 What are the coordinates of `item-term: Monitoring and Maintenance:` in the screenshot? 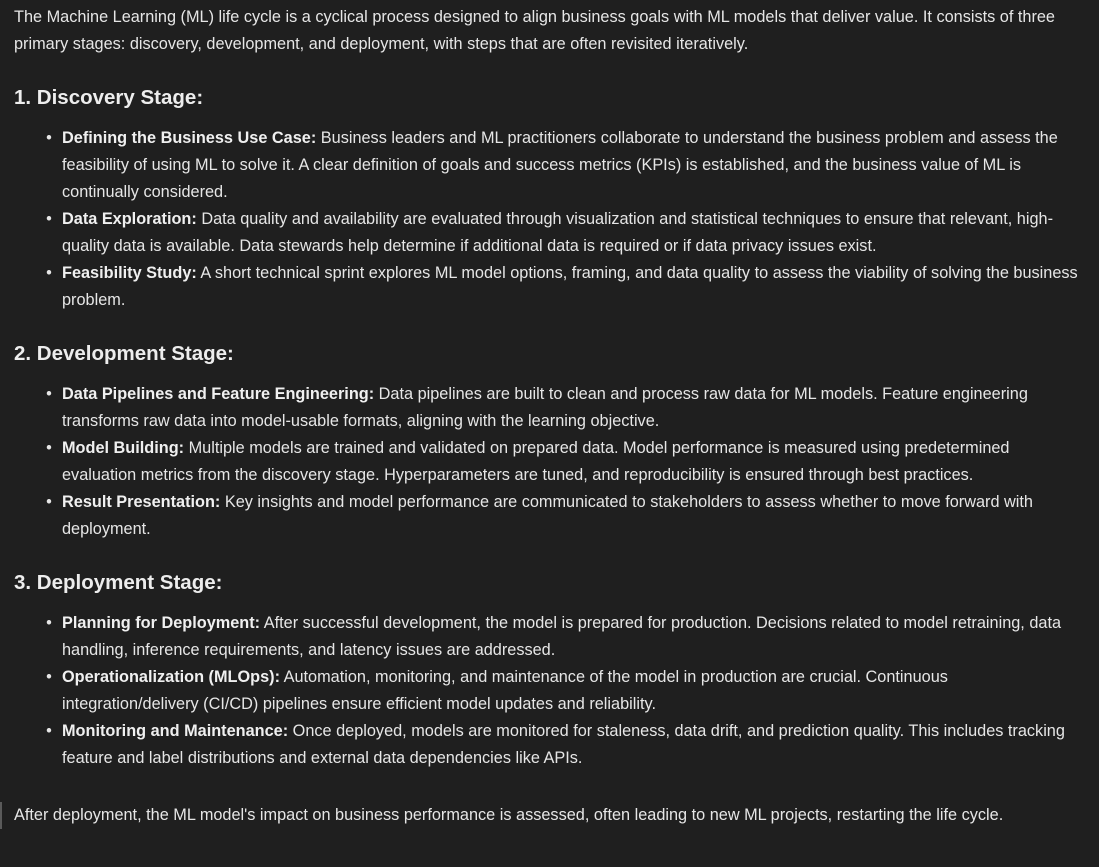 It's located at (175, 731).